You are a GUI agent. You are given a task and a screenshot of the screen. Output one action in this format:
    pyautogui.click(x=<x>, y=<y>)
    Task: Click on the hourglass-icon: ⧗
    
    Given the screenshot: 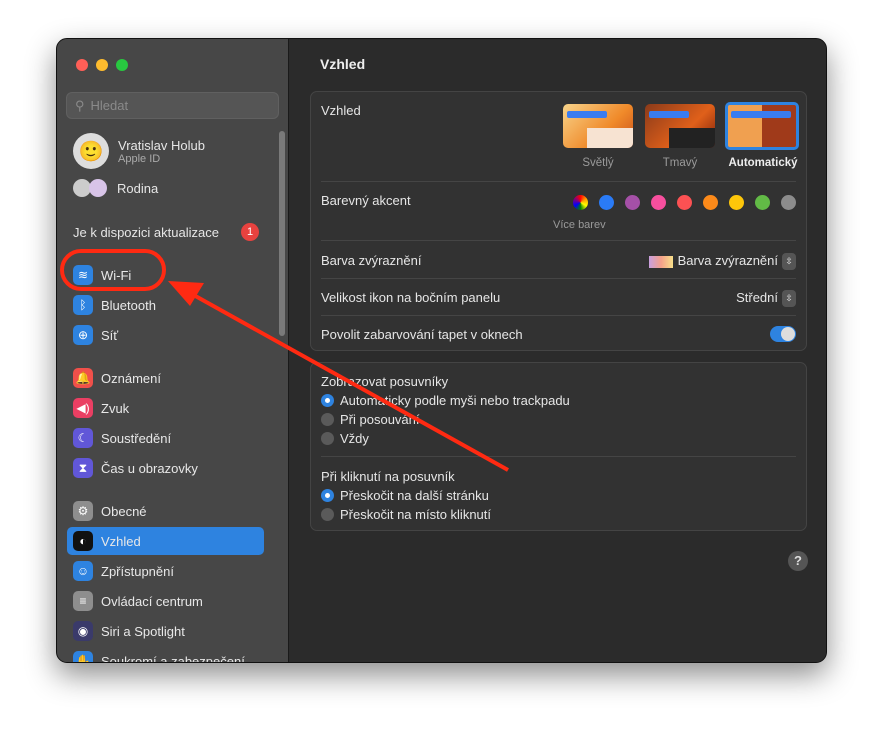 What is the action you would take?
    pyautogui.click(x=83, y=468)
    